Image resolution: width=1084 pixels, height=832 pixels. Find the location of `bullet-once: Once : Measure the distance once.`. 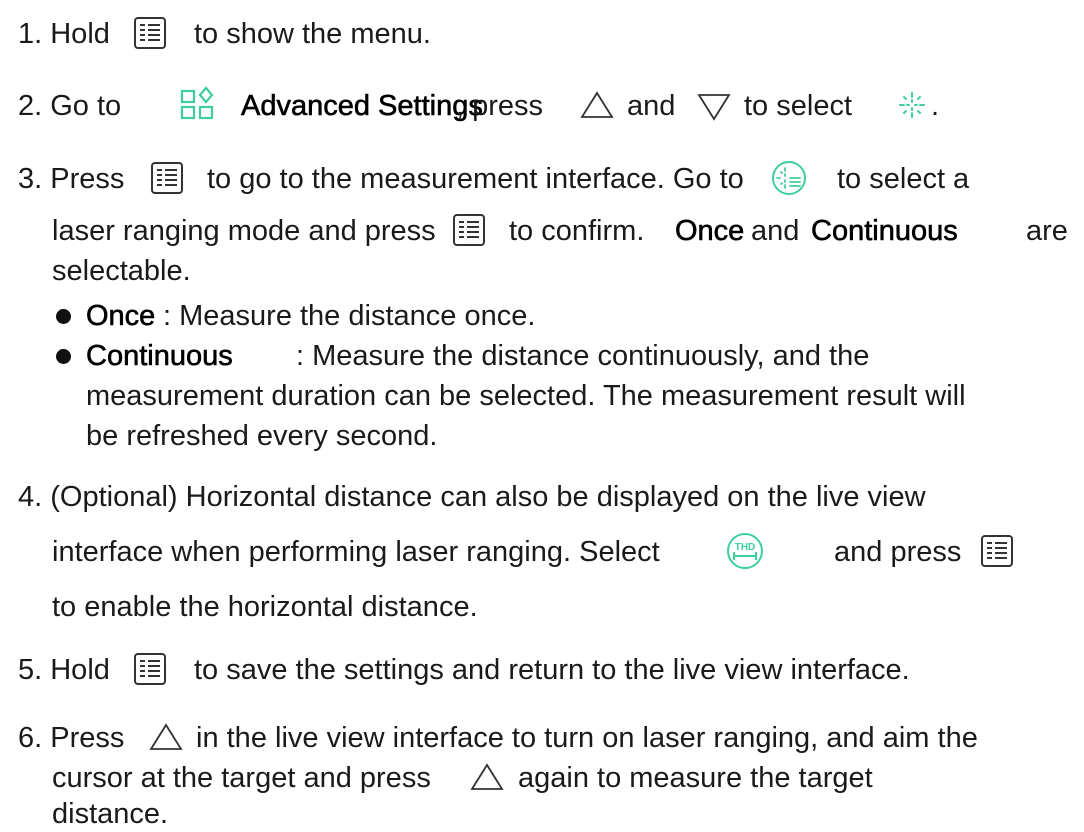

bullet-once: Once : Measure the distance once. is located at coordinates (542, 316).